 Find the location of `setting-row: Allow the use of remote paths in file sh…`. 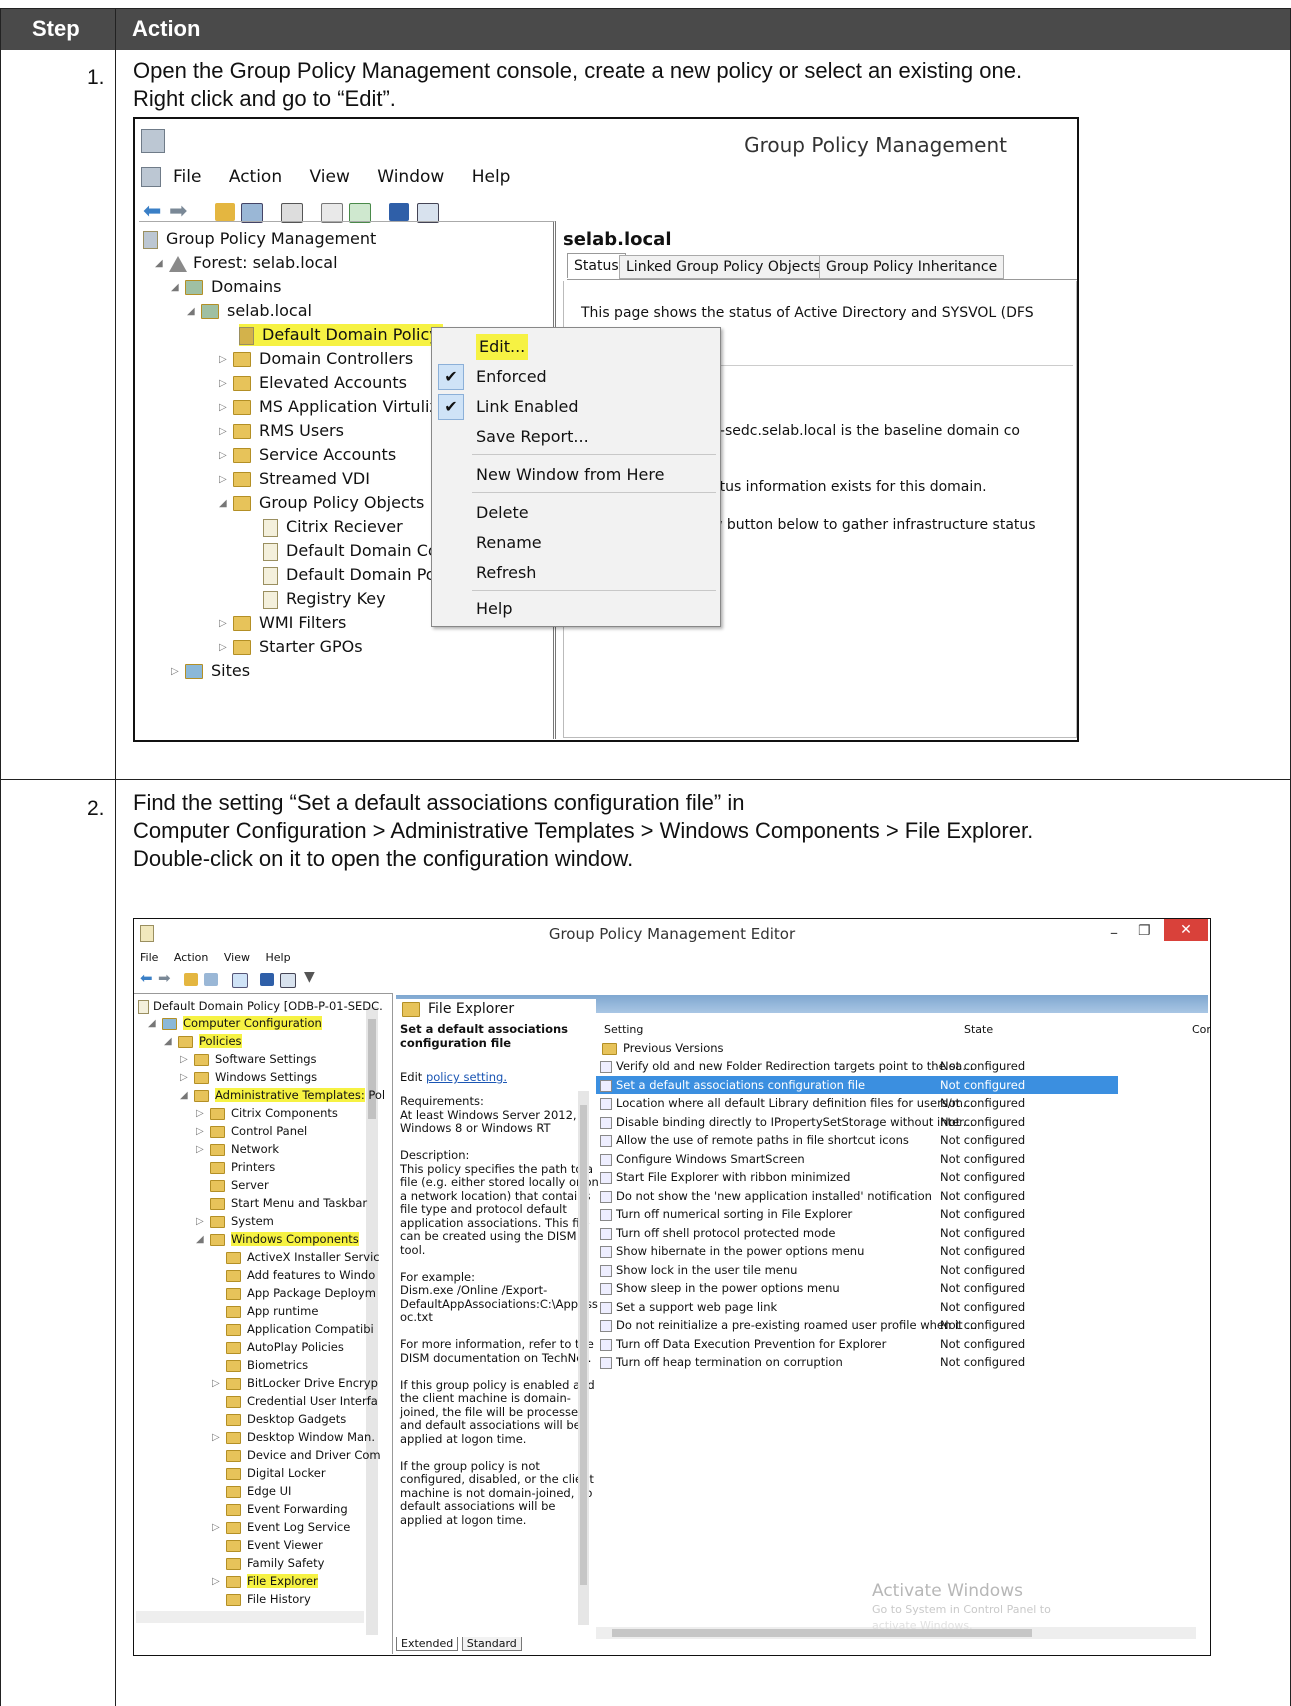

setting-row: Allow the use of remote paths in file sh… is located at coordinates (857, 1140).